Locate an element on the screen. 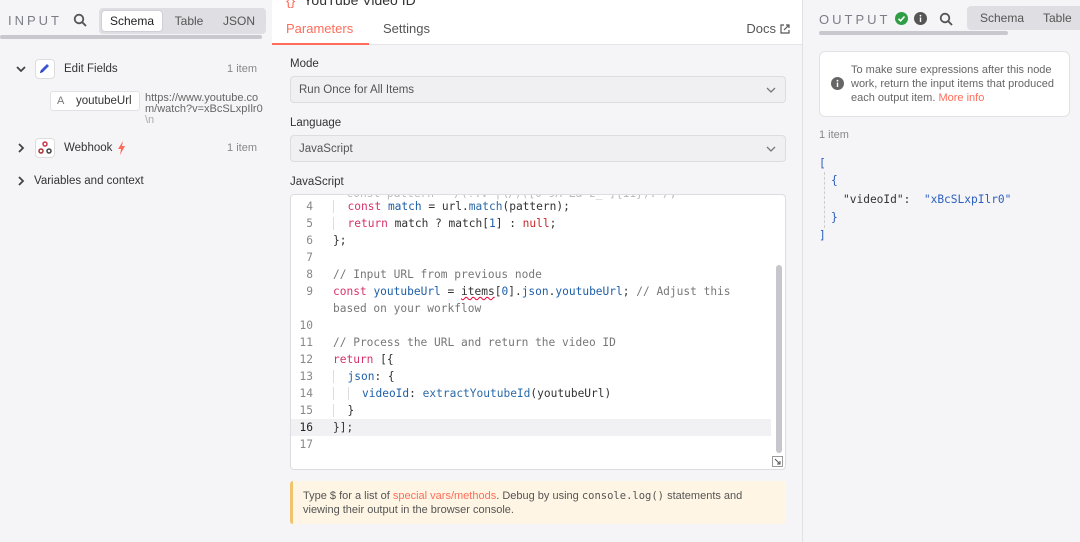 This screenshot has height=542, width=1080. code-line: json: { is located at coordinates (364, 376).